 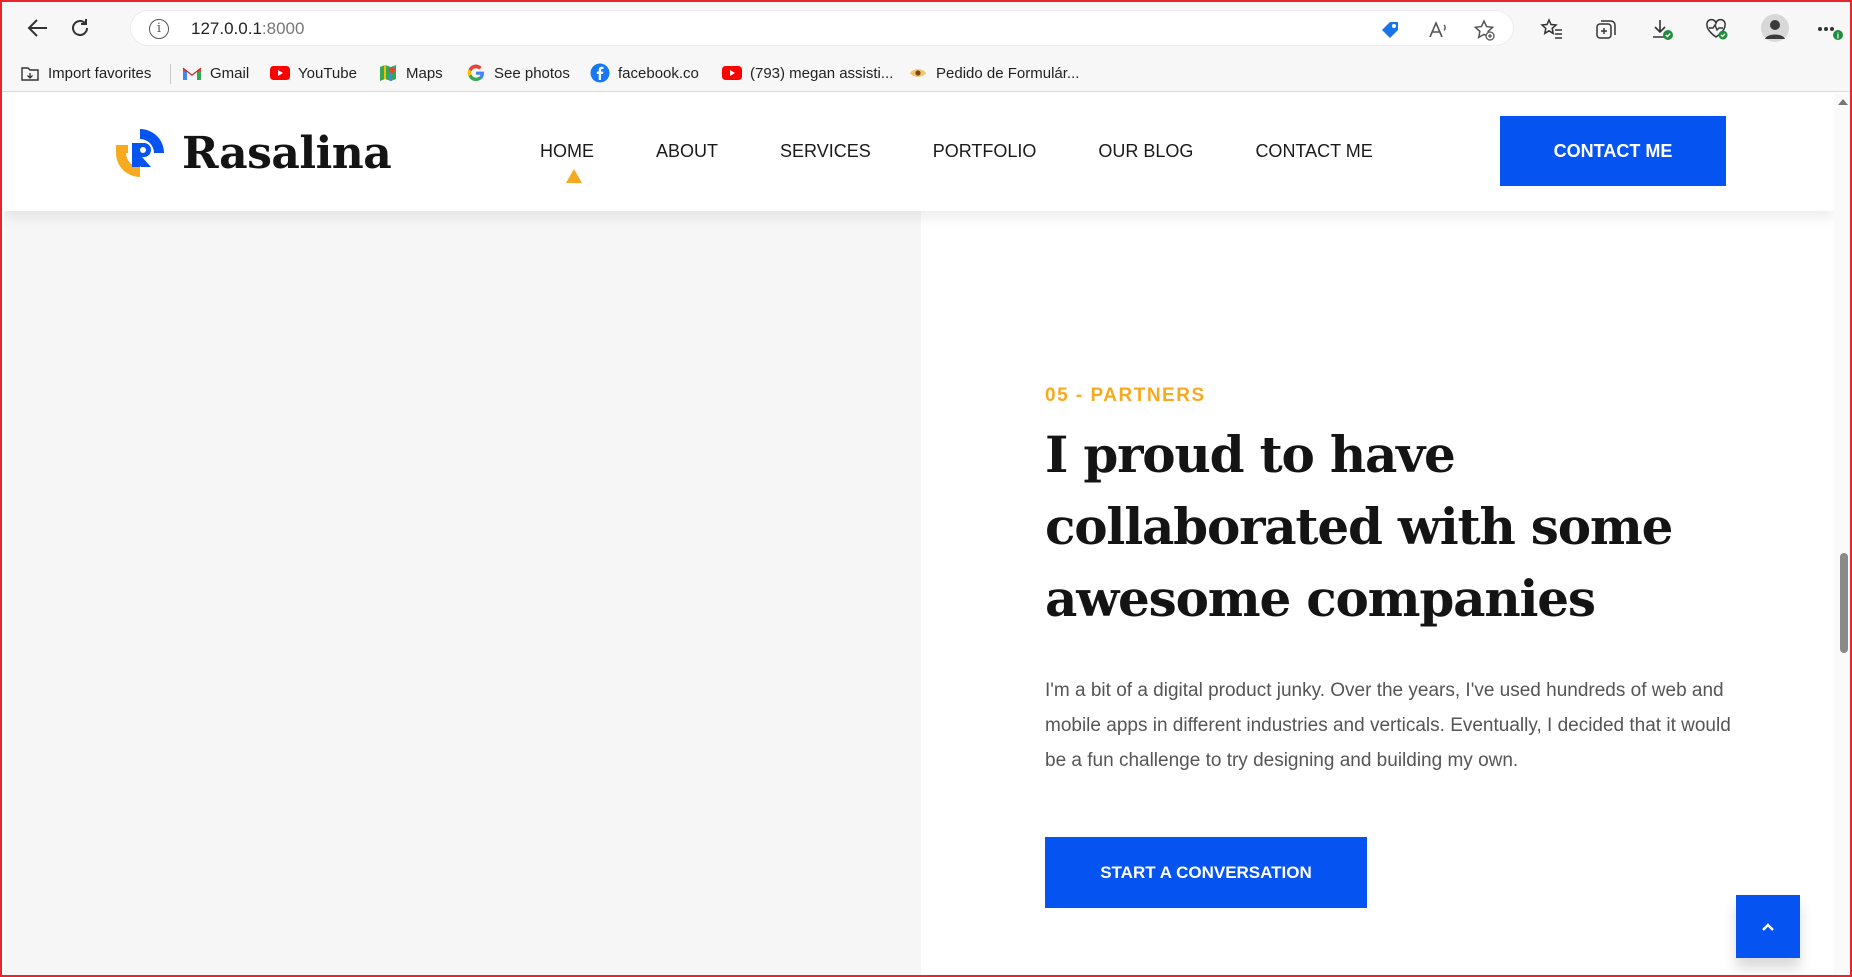 I want to click on coupon-tag-icon, so click(x=1390, y=30).